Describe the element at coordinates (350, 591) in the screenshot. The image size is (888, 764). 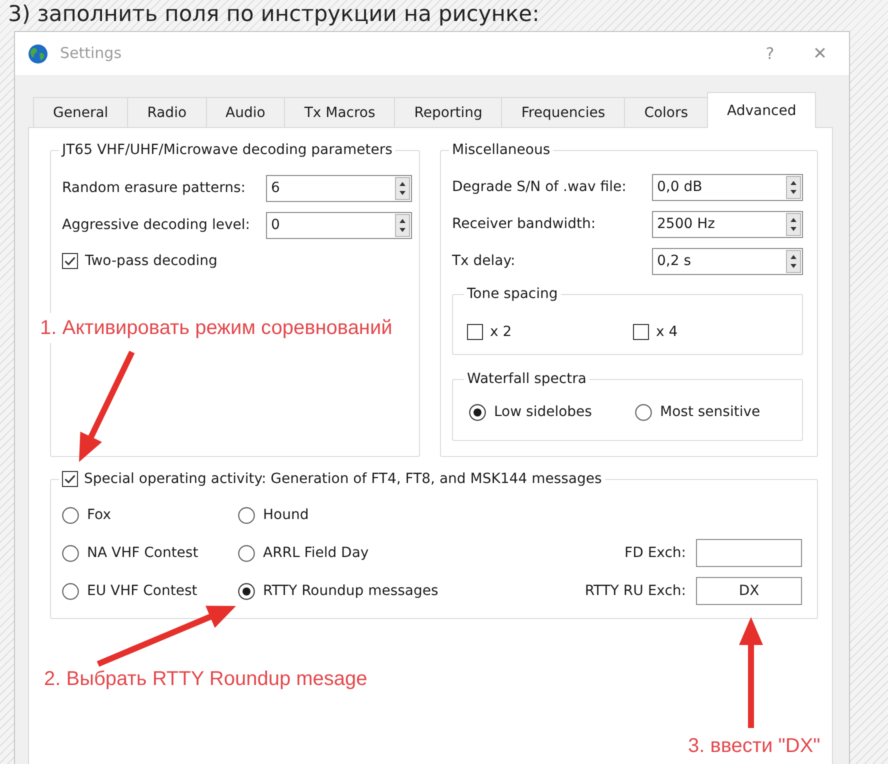
I see `radio-label: RTTY Roundup messages` at that location.